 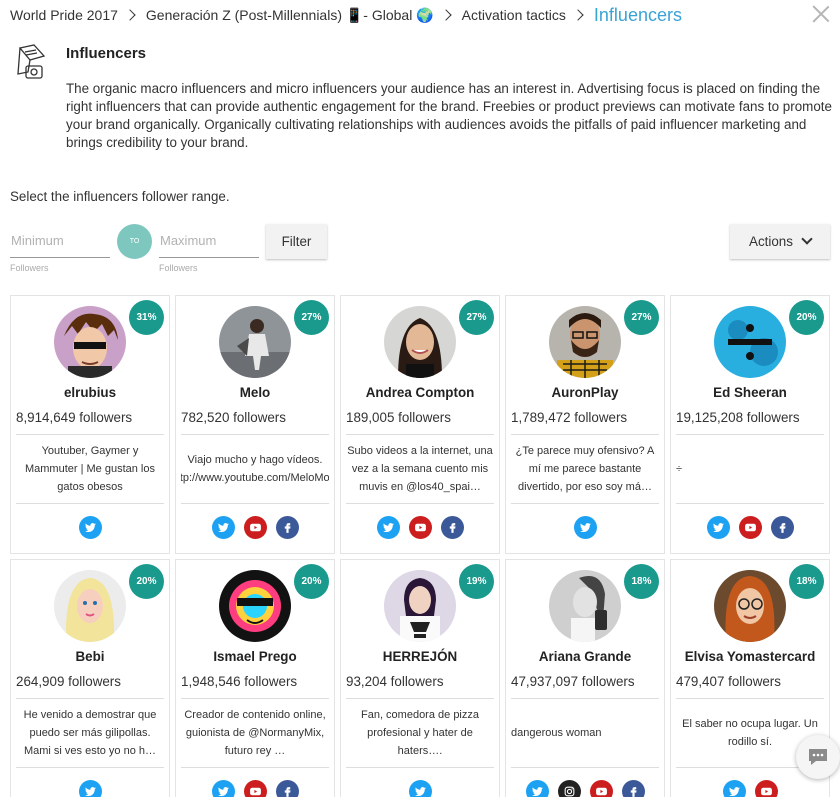 I want to click on maximum-field-wrapper: Followers, so click(x=209, y=248).